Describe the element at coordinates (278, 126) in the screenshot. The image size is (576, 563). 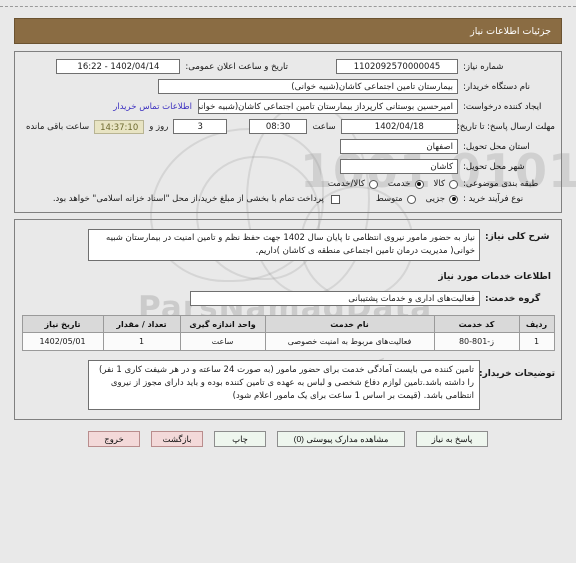
I see `deadline-hour-value: 08:30` at that location.